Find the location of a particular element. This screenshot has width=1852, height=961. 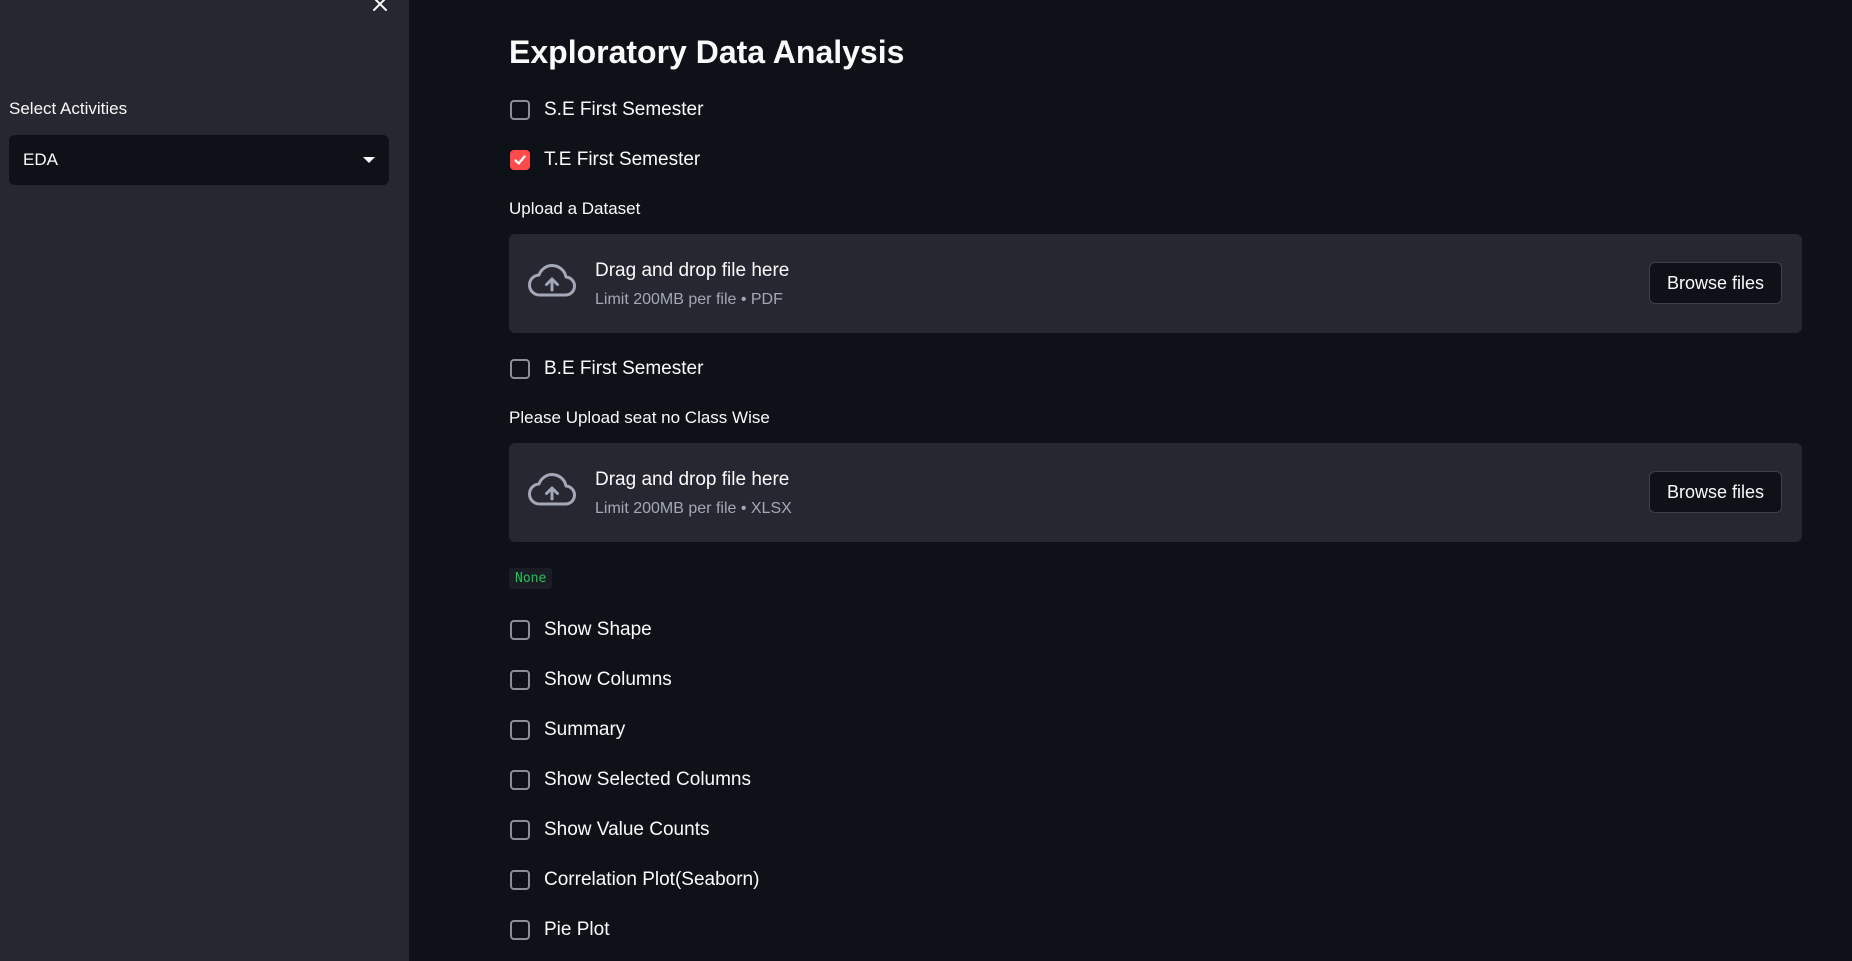

checkbox-show-value-counts: Show Value Counts is located at coordinates (609, 830).